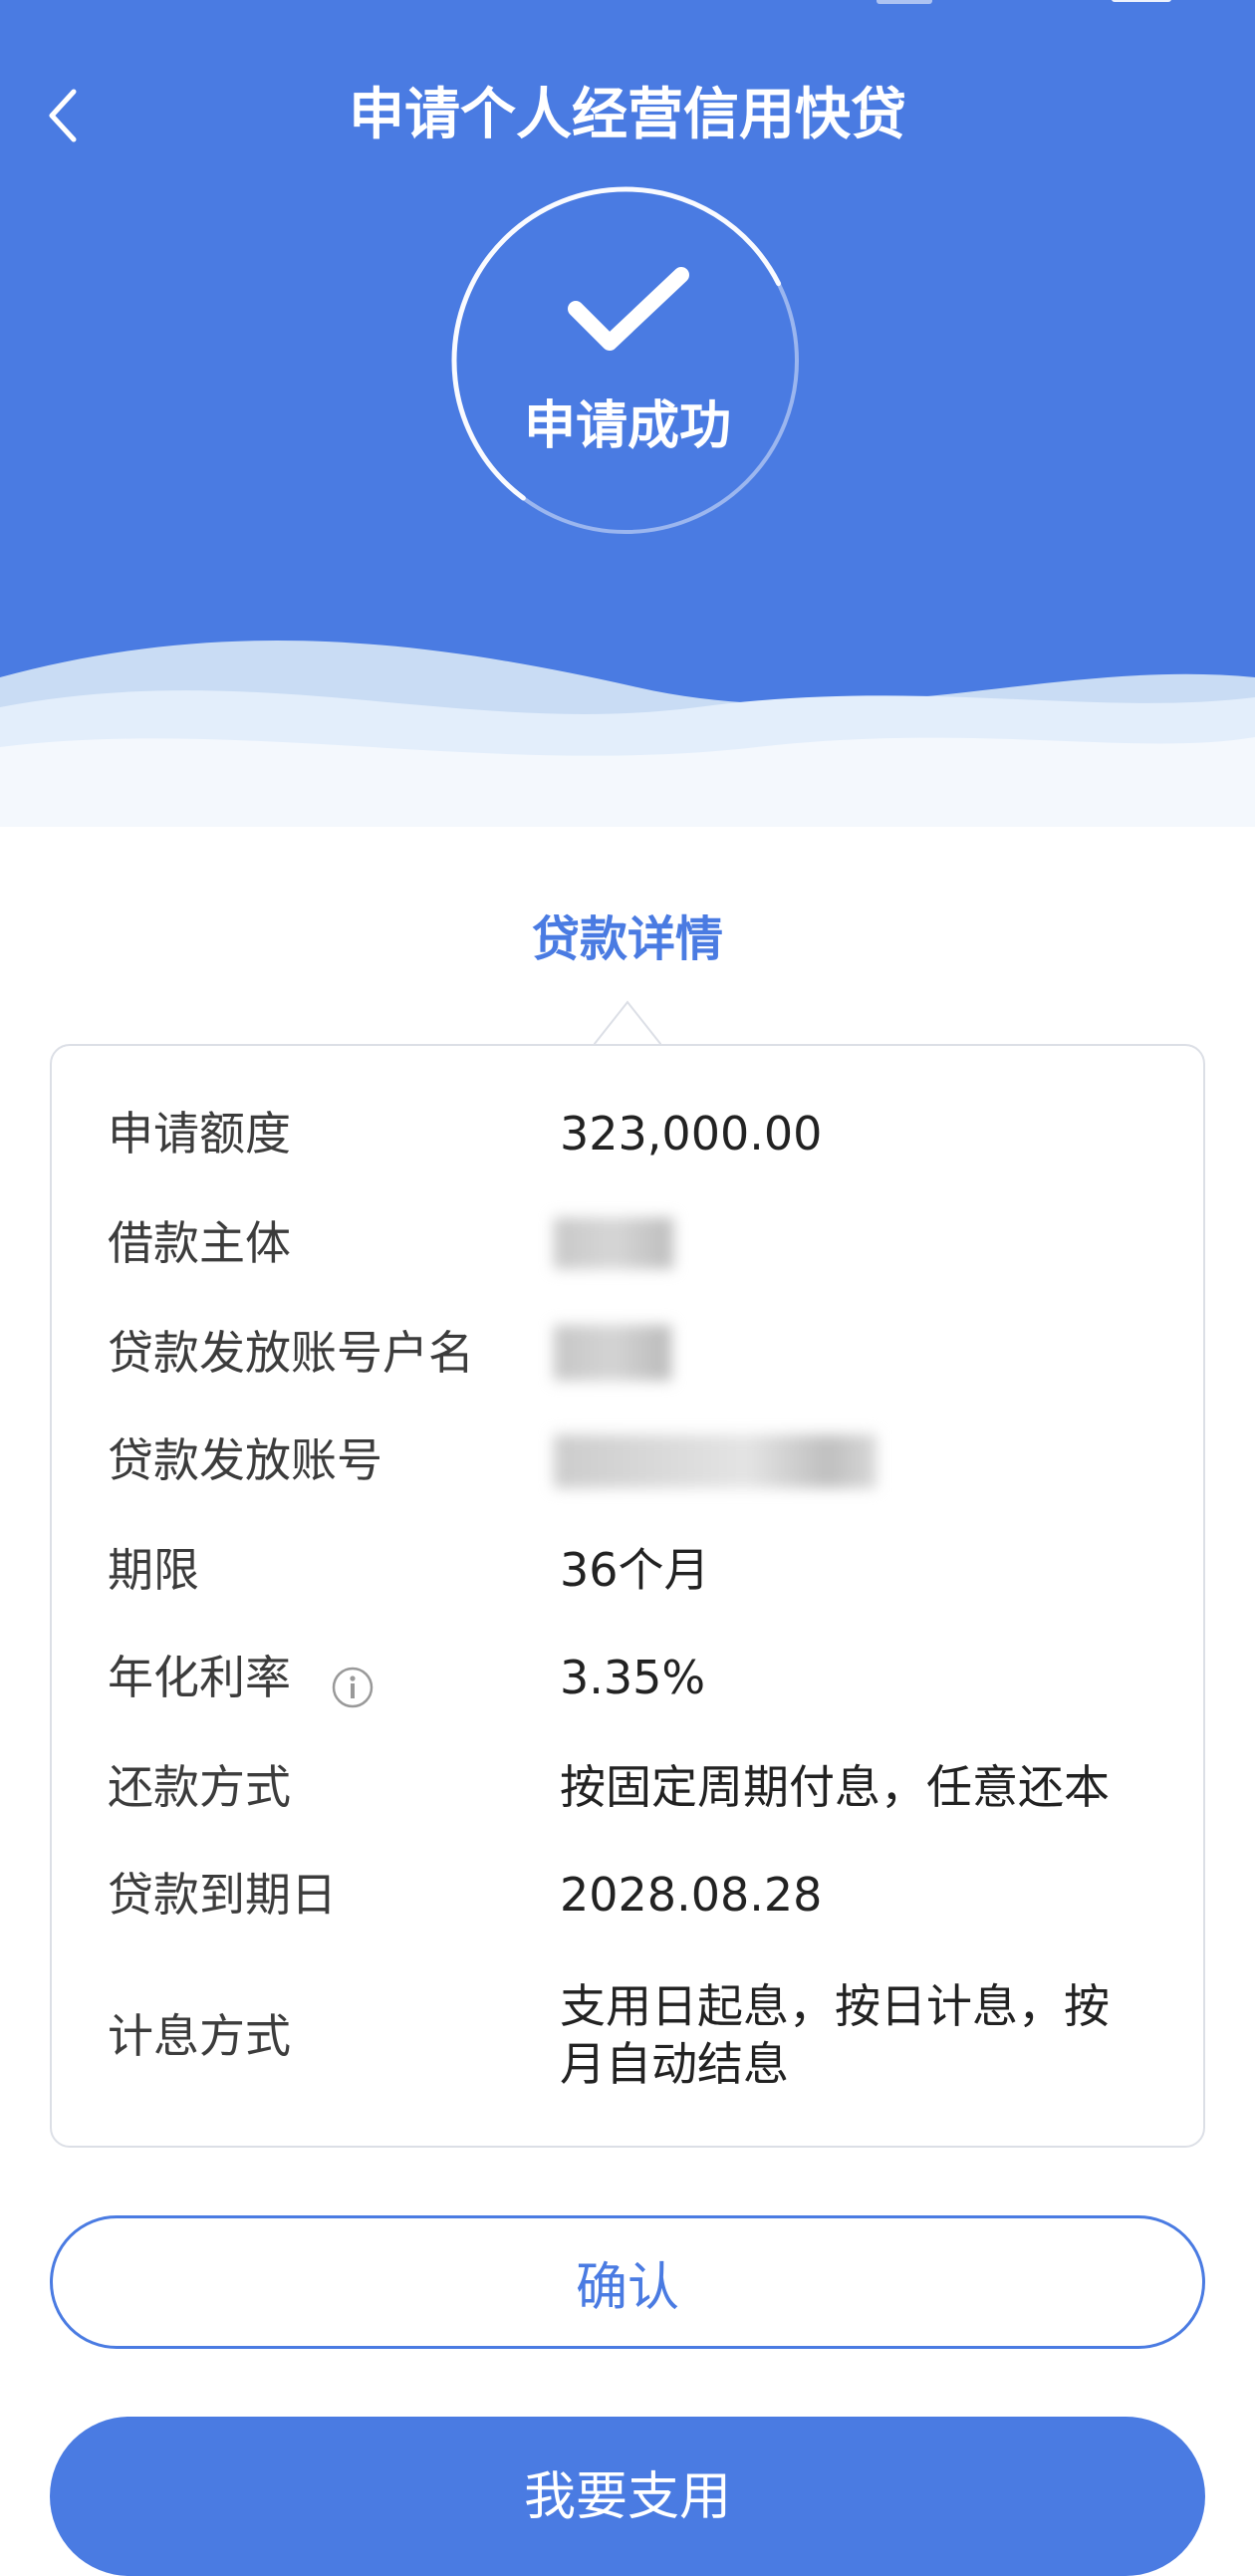 The image size is (1255, 2576). What do you see at coordinates (691, 1133) in the screenshot?
I see `value-apply-amount: 323,000.00` at bounding box center [691, 1133].